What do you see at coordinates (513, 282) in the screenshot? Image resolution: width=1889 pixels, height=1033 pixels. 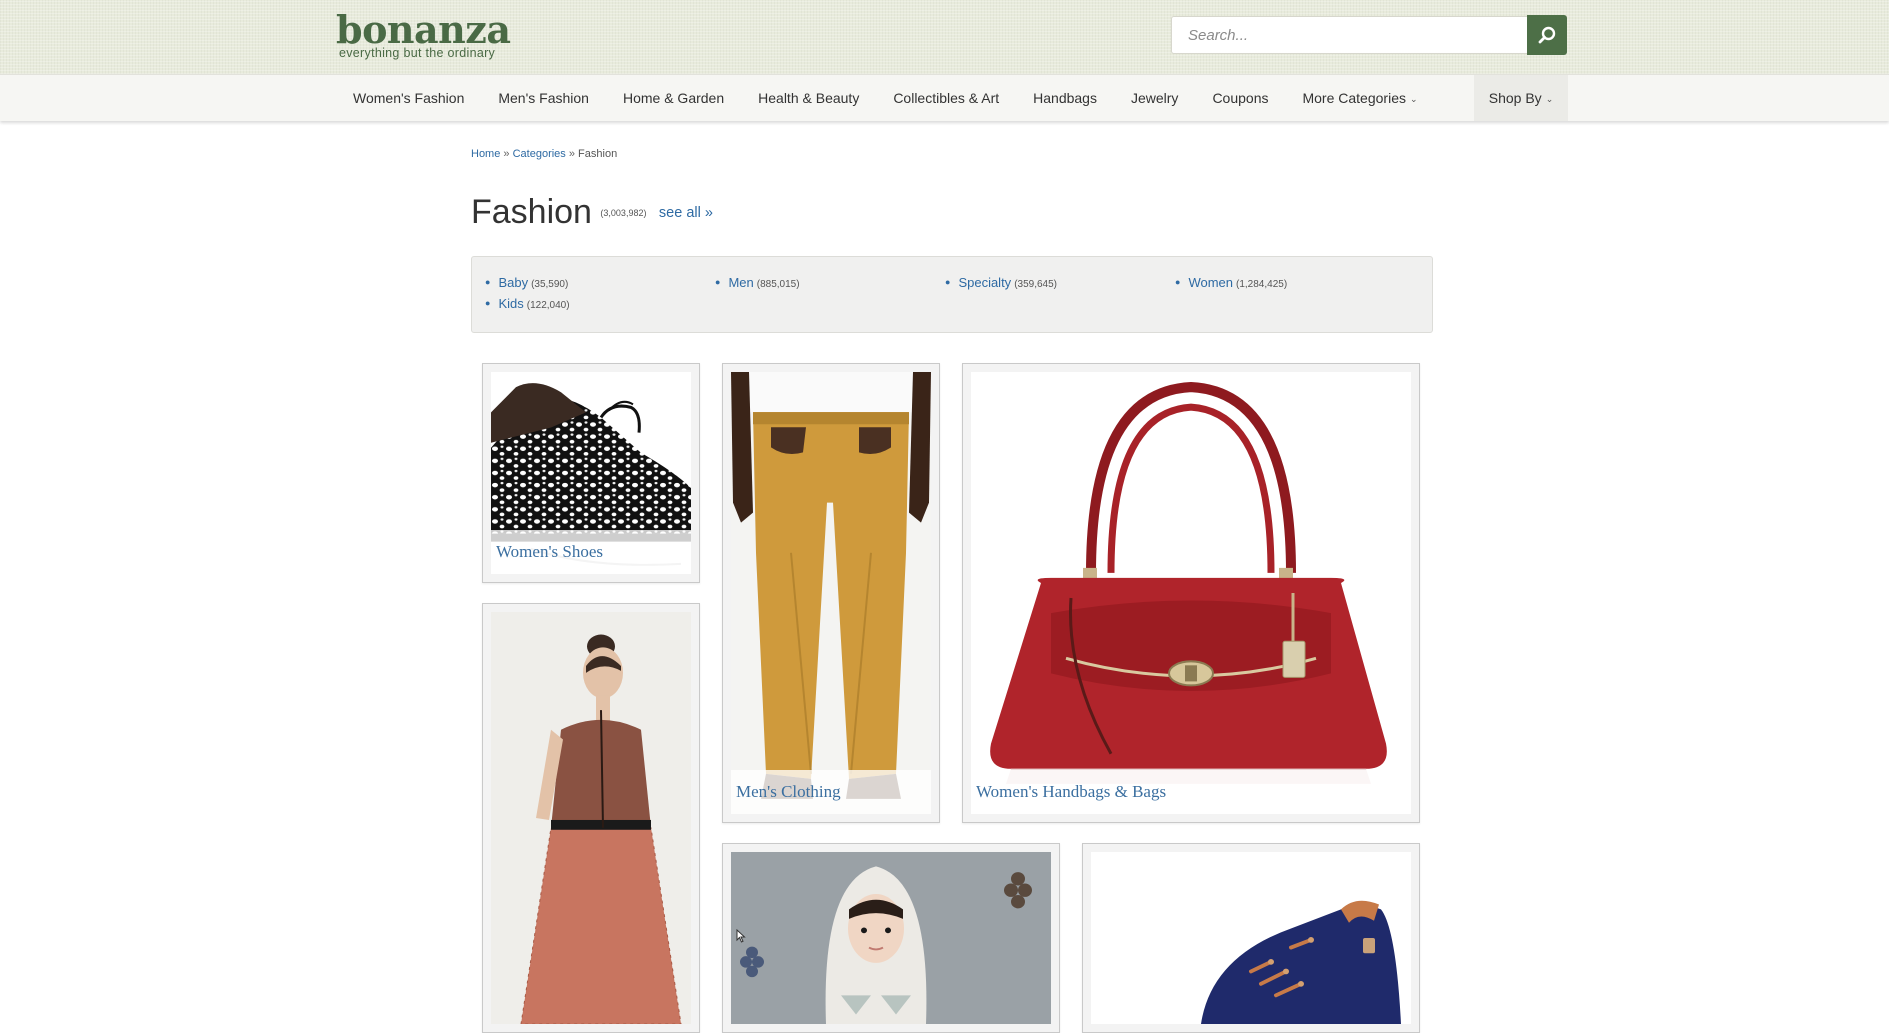 I see `subcategory-link-baby: Baby` at bounding box center [513, 282].